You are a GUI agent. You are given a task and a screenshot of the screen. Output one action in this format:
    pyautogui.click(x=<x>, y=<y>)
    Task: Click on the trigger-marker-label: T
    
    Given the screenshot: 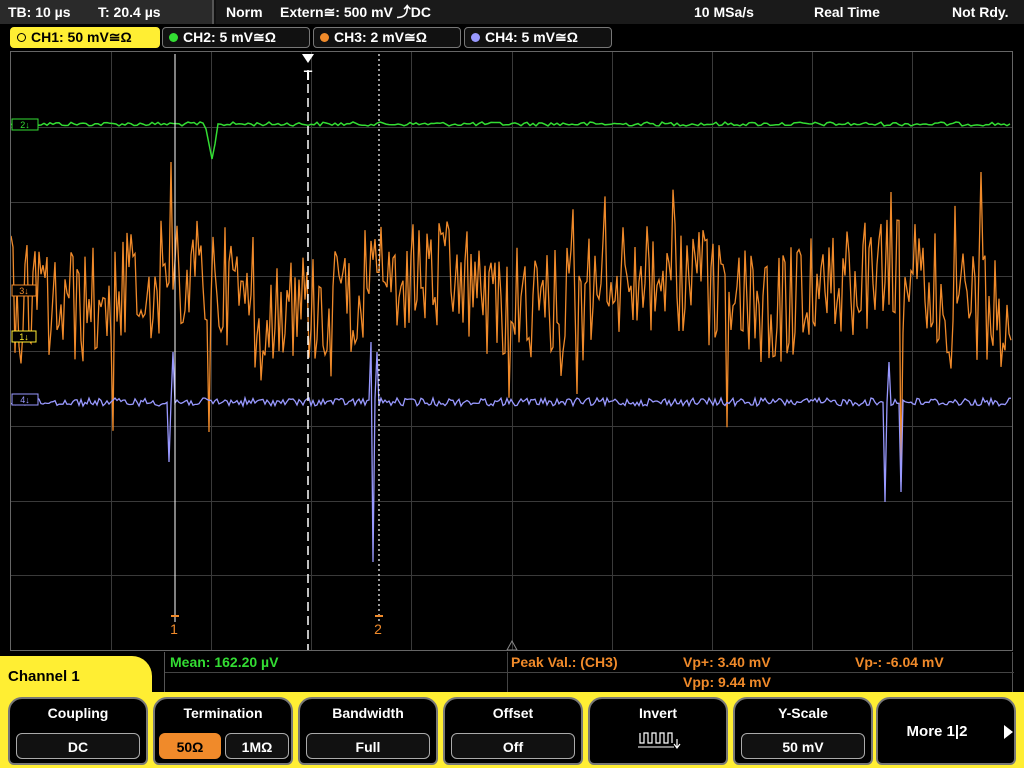 What is the action you would take?
    pyautogui.click(x=308, y=75)
    